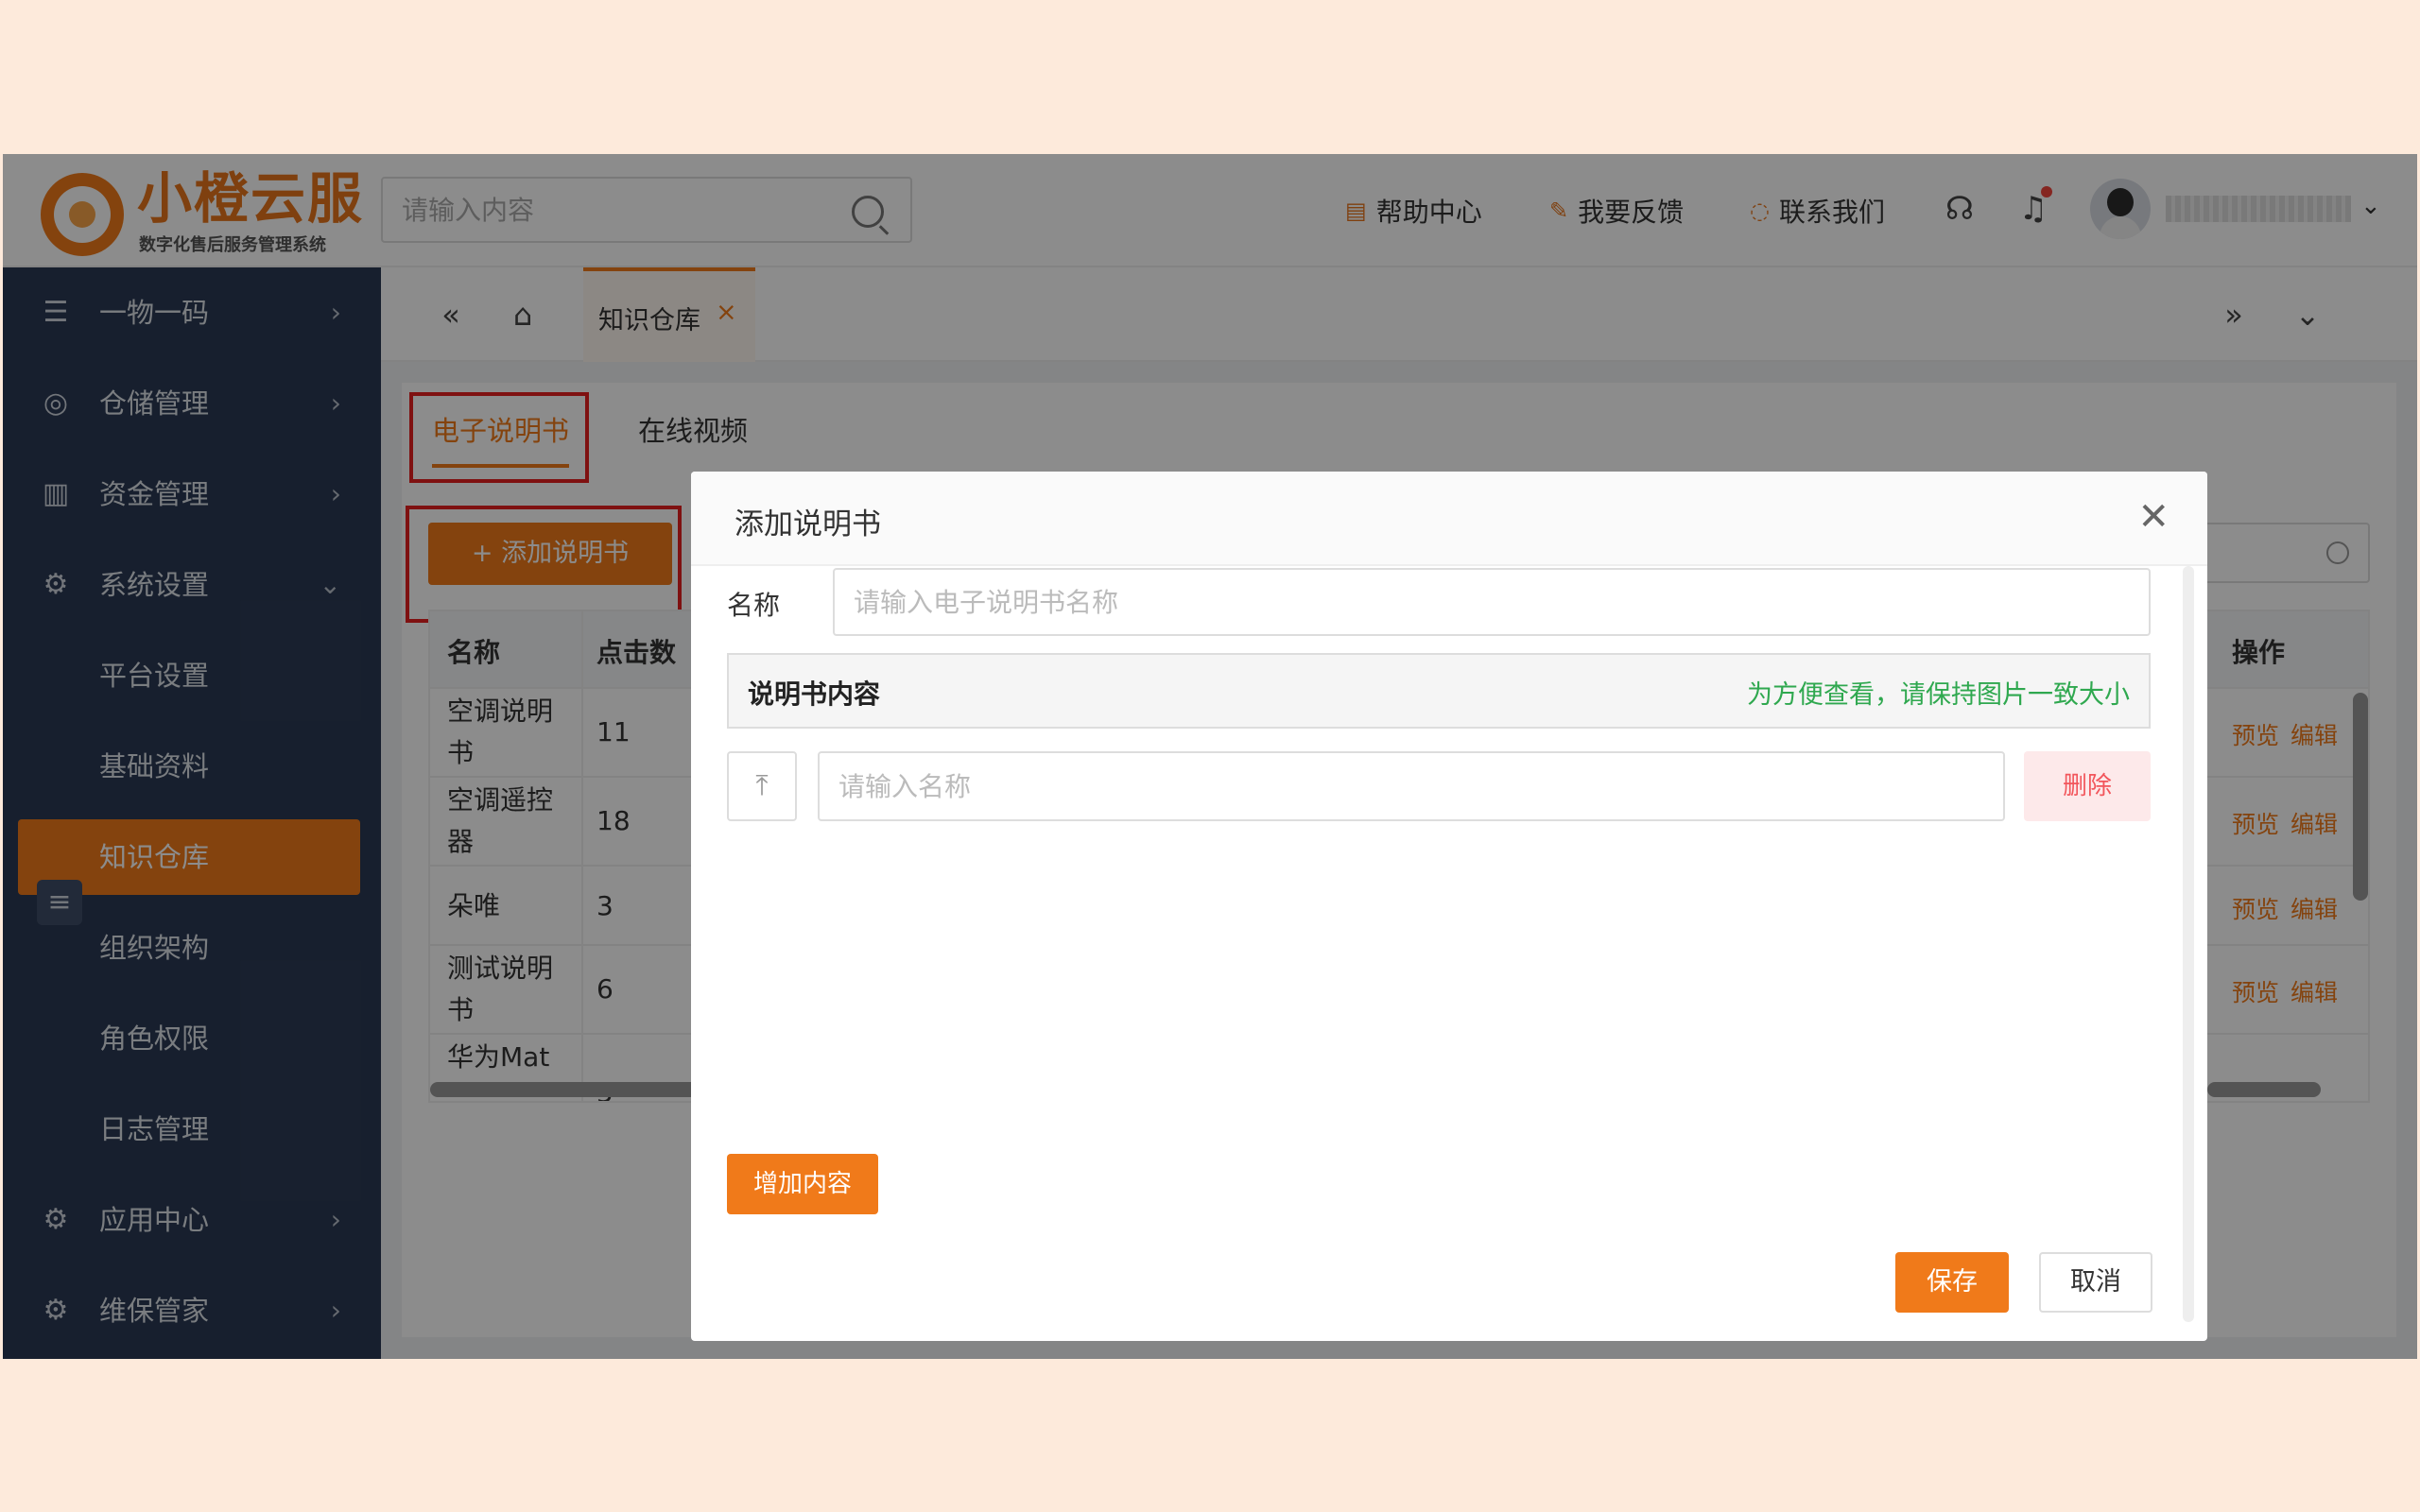 The width and height of the screenshot is (2420, 1512). What do you see at coordinates (2153, 517) in the screenshot?
I see `close-icon: ✕` at bounding box center [2153, 517].